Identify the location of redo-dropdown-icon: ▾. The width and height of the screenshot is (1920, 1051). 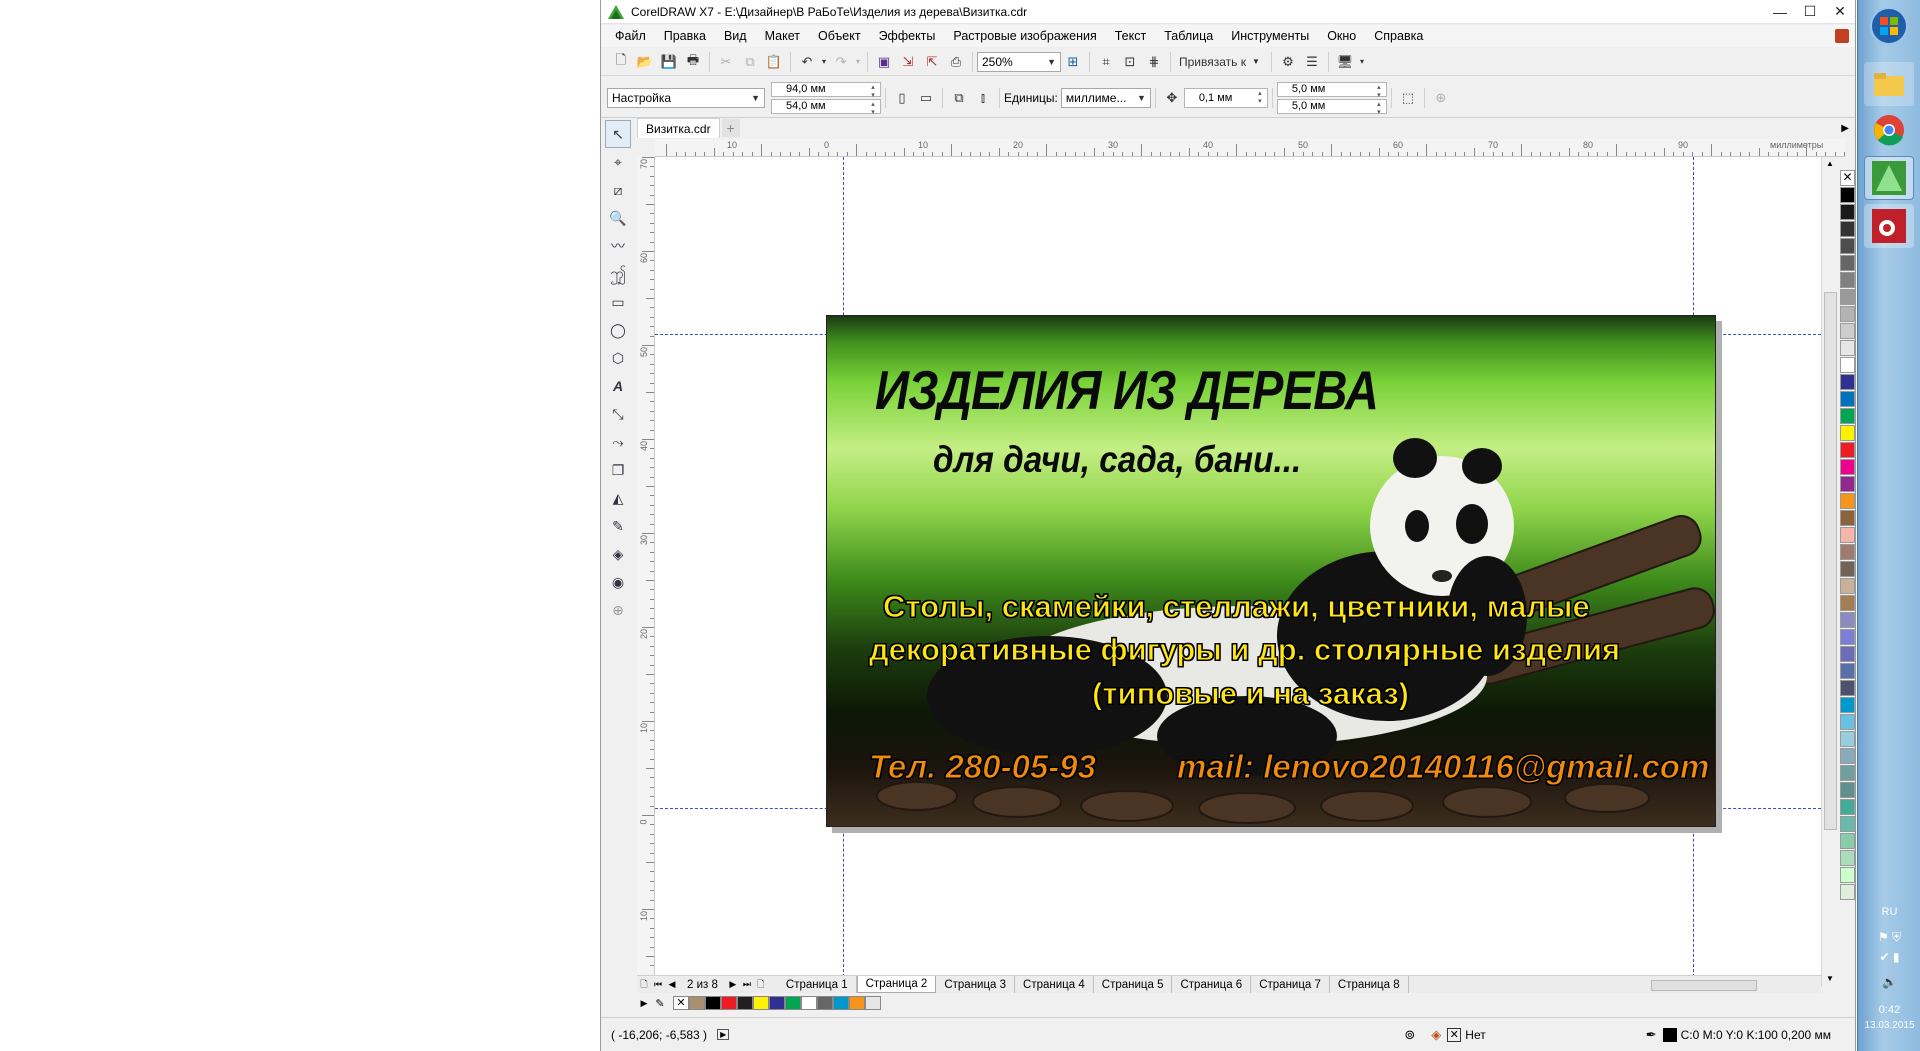
(858, 62).